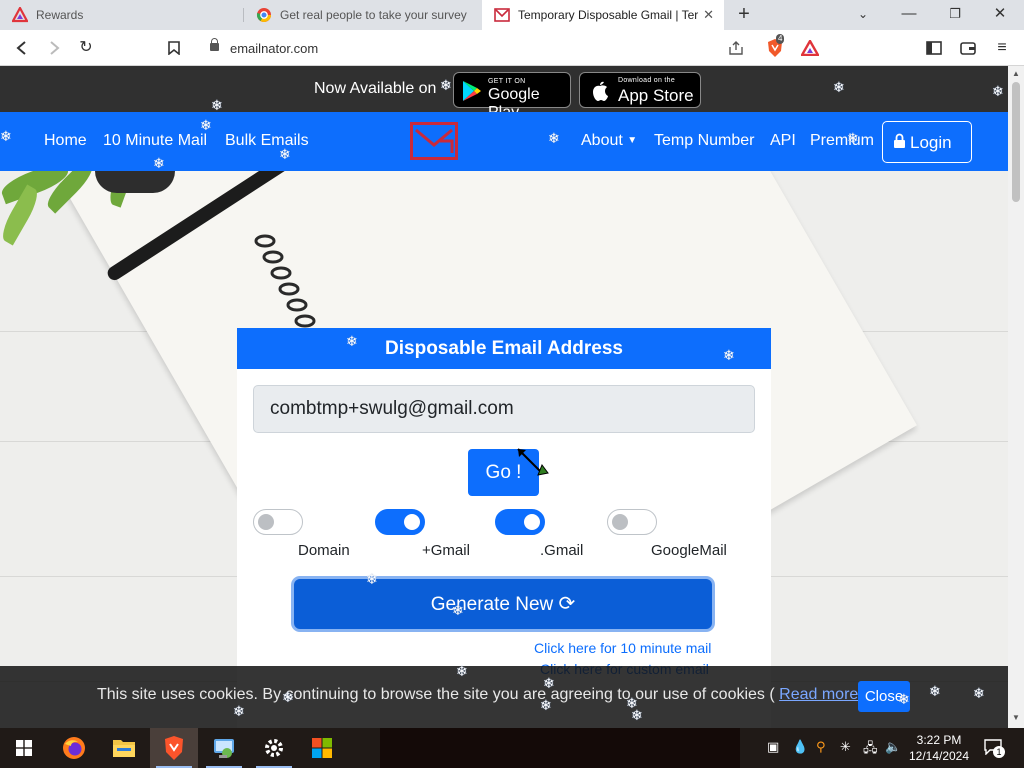  What do you see at coordinates (472, 91) in the screenshot?
I see `google-play-icon` at bounding box center [472, 91].